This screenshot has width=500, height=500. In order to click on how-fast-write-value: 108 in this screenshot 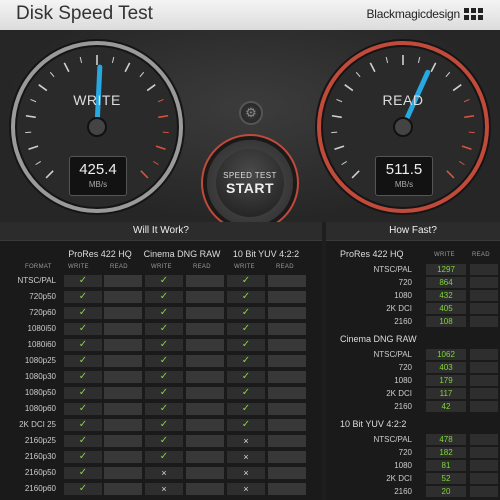, I will do `click(446, 321)`.